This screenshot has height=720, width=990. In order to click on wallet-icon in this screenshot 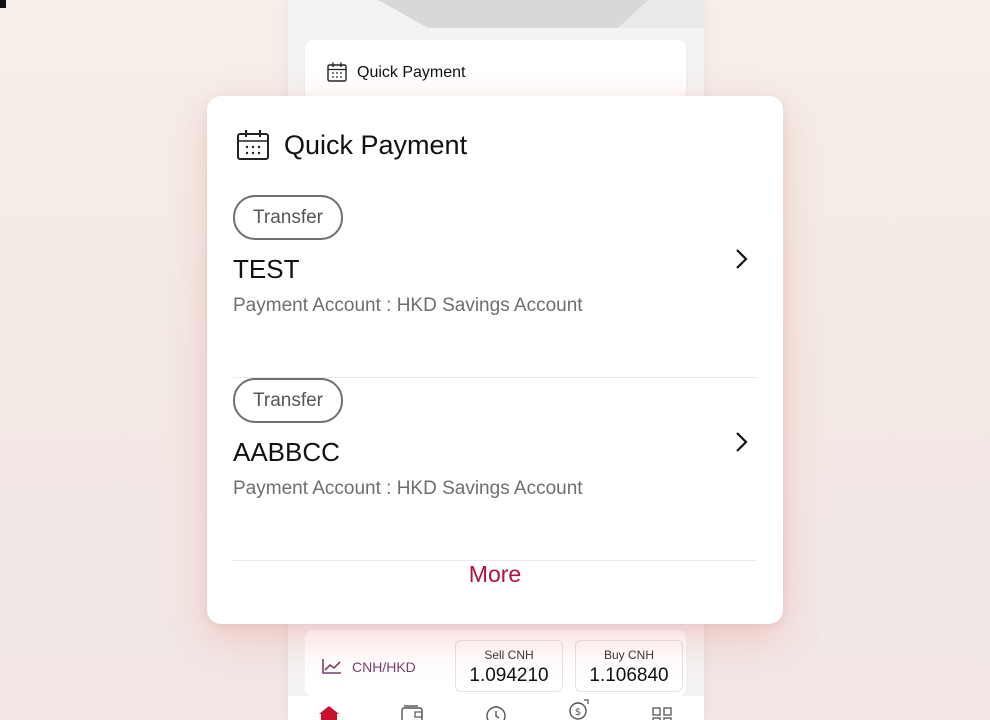, I will do `click(412, 712)`.